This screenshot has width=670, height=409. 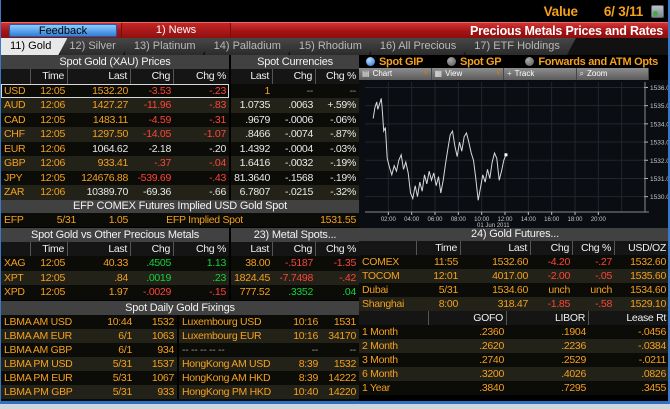 I want to click on table-row: HongKong AM USD 8:39 1532, so click(x=269, y=363).